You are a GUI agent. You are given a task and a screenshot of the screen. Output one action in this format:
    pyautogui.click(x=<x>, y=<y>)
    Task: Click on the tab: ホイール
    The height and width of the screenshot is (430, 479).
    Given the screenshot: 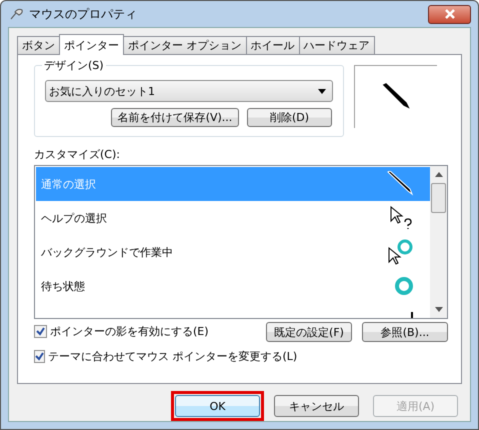 What is the action you would take?
    pyautogui.click(x=273, y=45)
    